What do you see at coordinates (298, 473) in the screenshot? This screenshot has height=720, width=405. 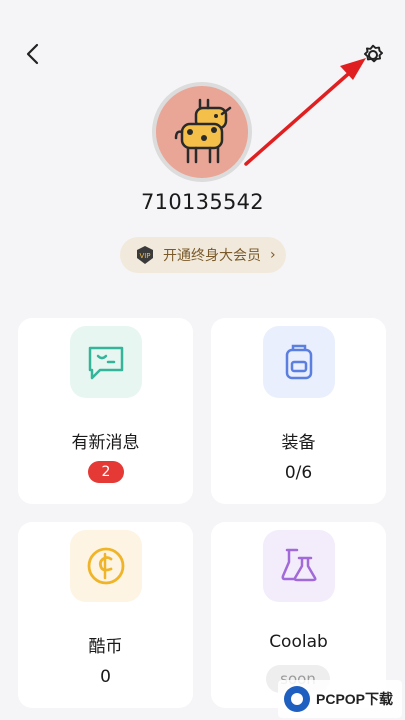 I see `equipment-count: 0/6` at bounding box center [298, 473].